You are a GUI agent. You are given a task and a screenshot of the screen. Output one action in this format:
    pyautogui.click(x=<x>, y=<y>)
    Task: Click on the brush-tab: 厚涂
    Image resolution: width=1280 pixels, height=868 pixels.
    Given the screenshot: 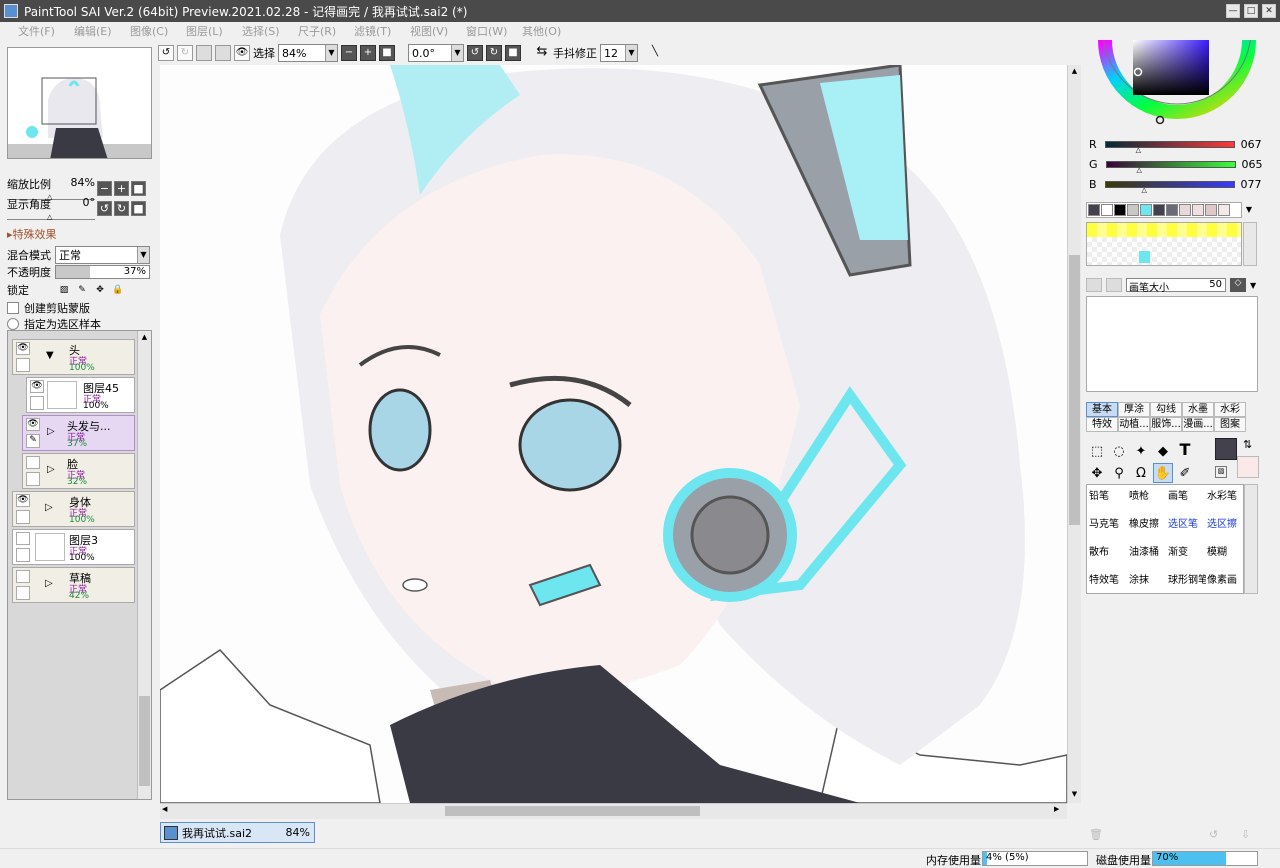 What is the action you would take?
    pyautogui.click(x=1134, y=409)
    